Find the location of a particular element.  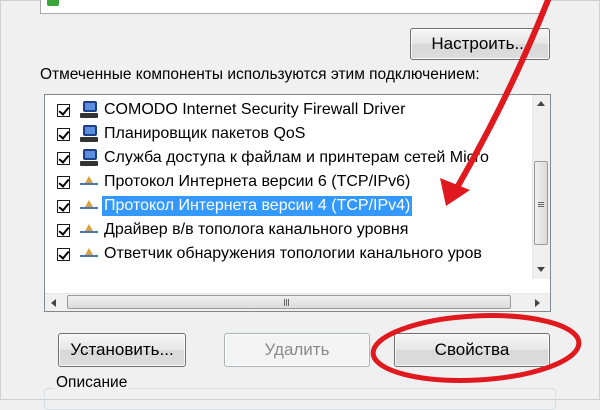

scroll-left-arrow-icon is located at coordinates (53, 303).